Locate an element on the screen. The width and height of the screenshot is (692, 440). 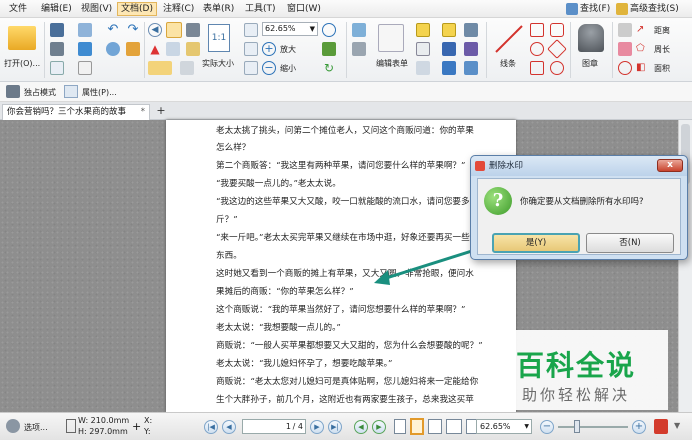
distance-icon: ↗ is located at coordinates (643, 30).